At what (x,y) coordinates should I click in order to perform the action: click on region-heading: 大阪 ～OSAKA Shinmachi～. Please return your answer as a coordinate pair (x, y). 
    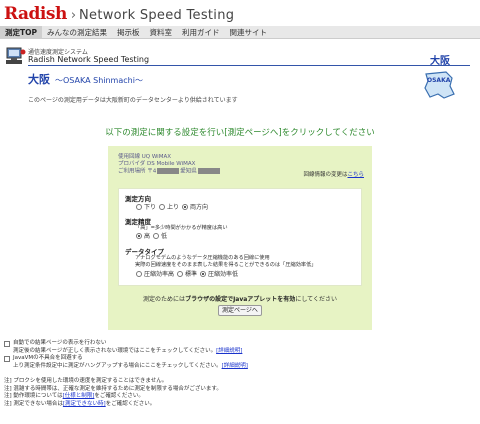
    Looking at the image, I should click on (85, 79).